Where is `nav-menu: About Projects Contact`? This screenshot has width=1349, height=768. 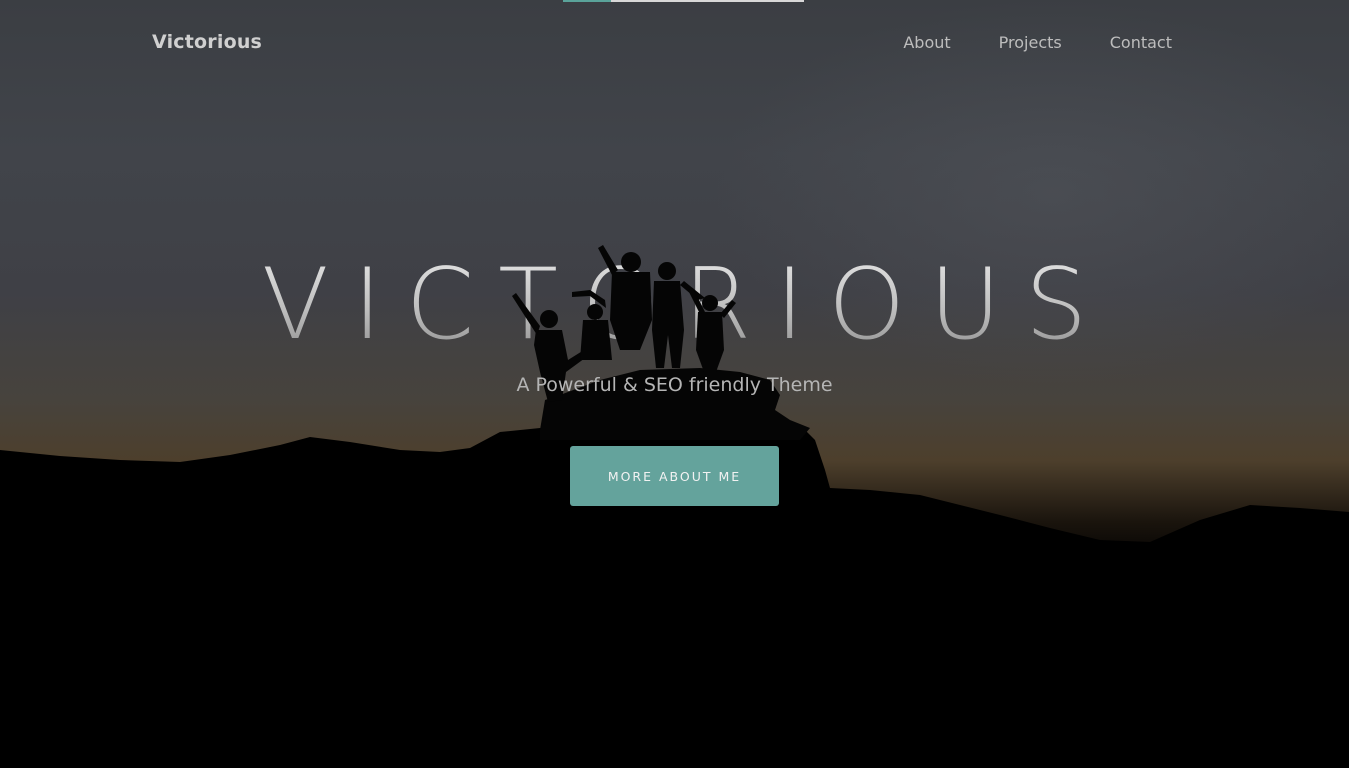 nav-menu: About Projects Contact is located at coordinates (1013, 42).